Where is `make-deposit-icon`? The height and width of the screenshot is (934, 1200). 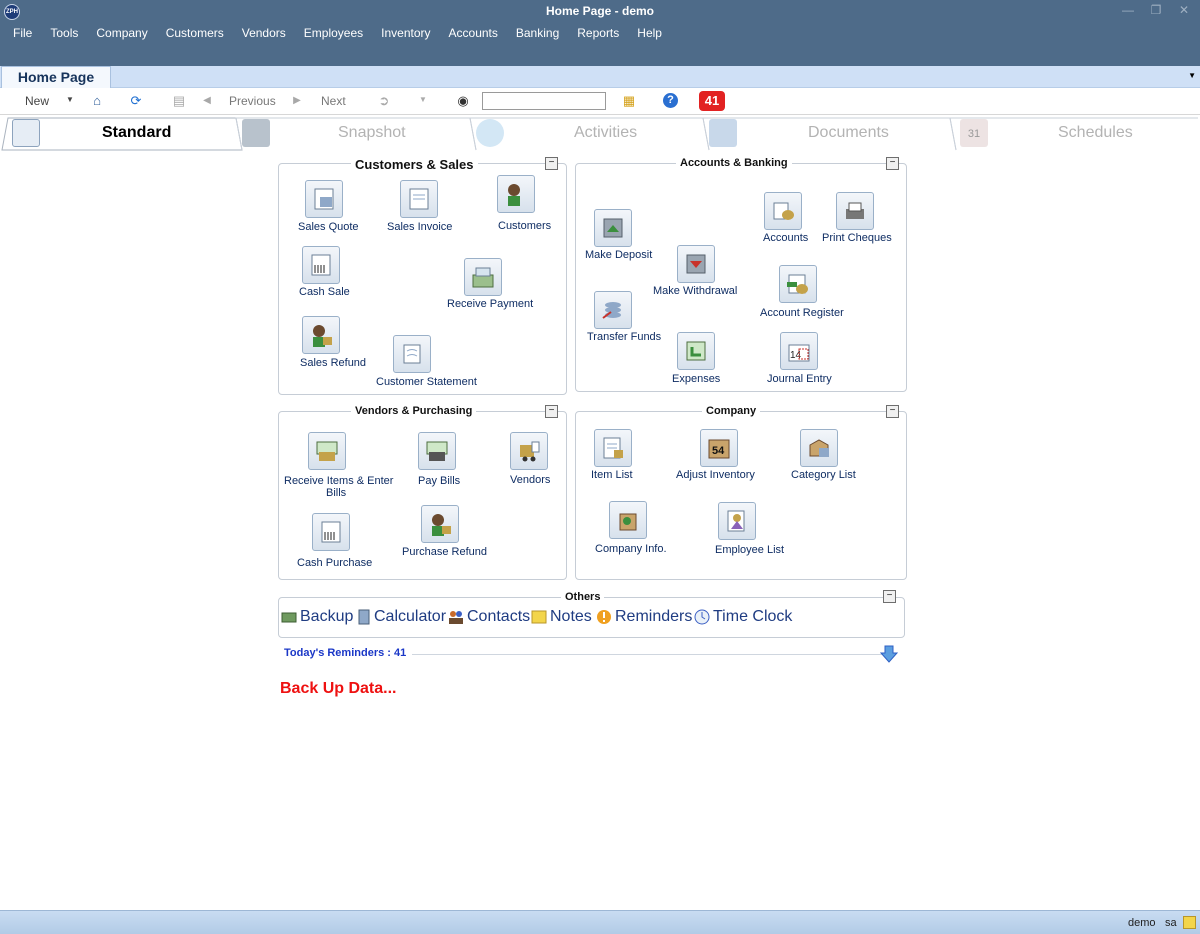
make-deposit-icon is located at coordinates (613, 228).